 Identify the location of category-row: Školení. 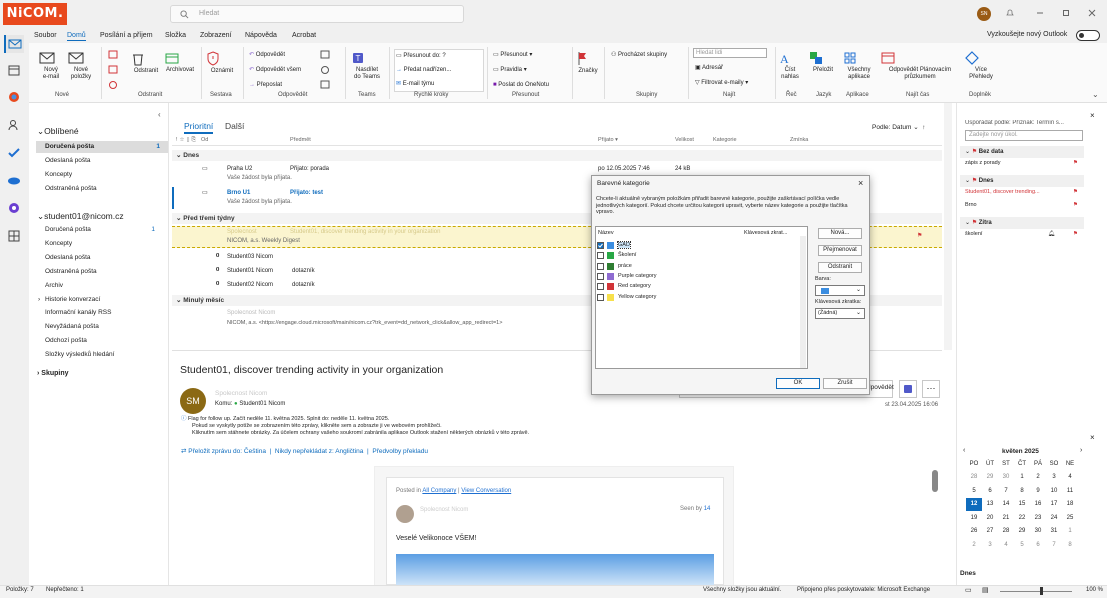
(697, 256).